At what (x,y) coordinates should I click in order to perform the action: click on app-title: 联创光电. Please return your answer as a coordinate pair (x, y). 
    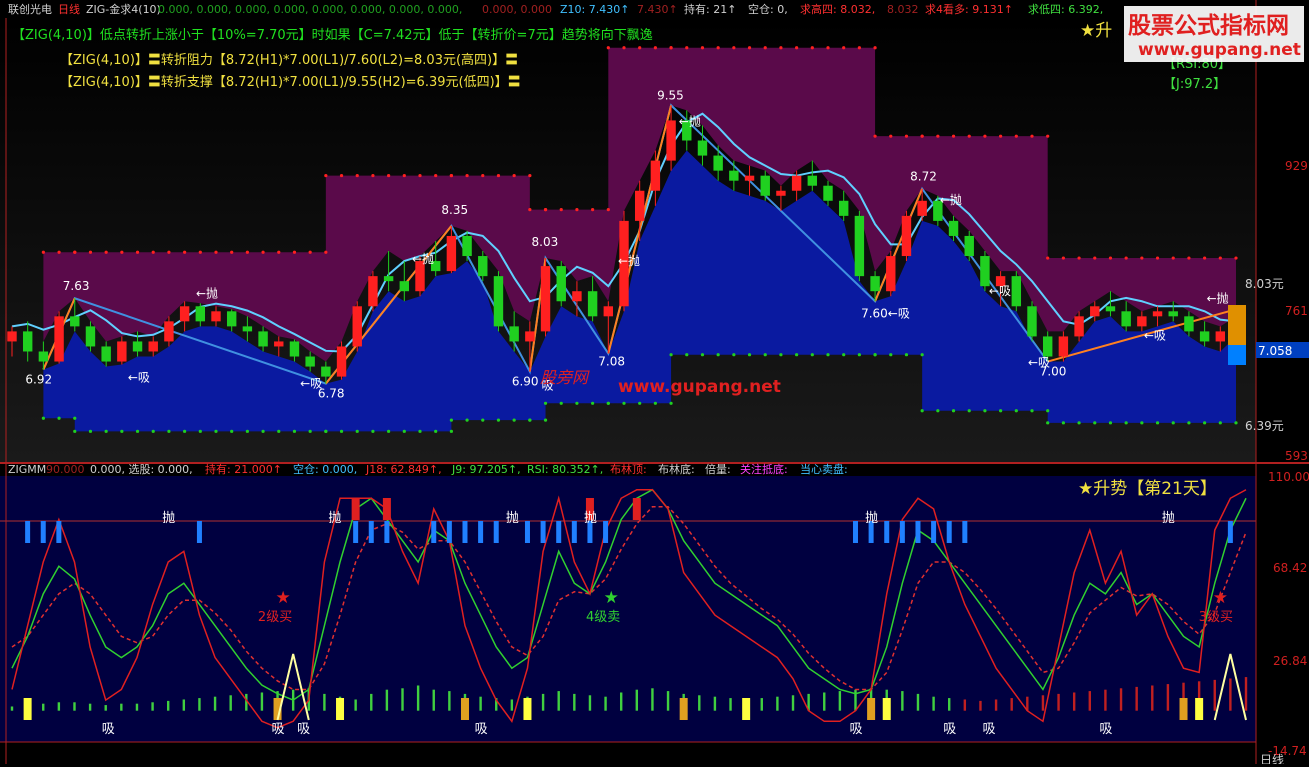
    Looking at the image, I should click on (30, 9).